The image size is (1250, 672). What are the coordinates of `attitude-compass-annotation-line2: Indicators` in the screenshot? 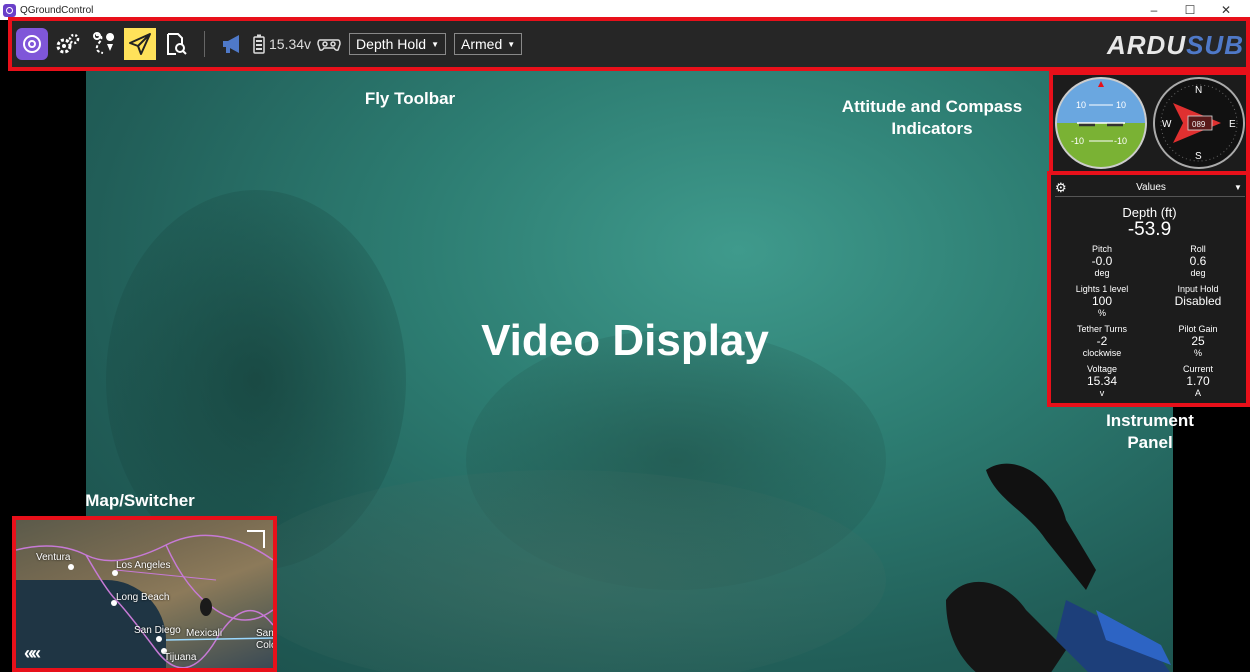 It's located at (932, 128).